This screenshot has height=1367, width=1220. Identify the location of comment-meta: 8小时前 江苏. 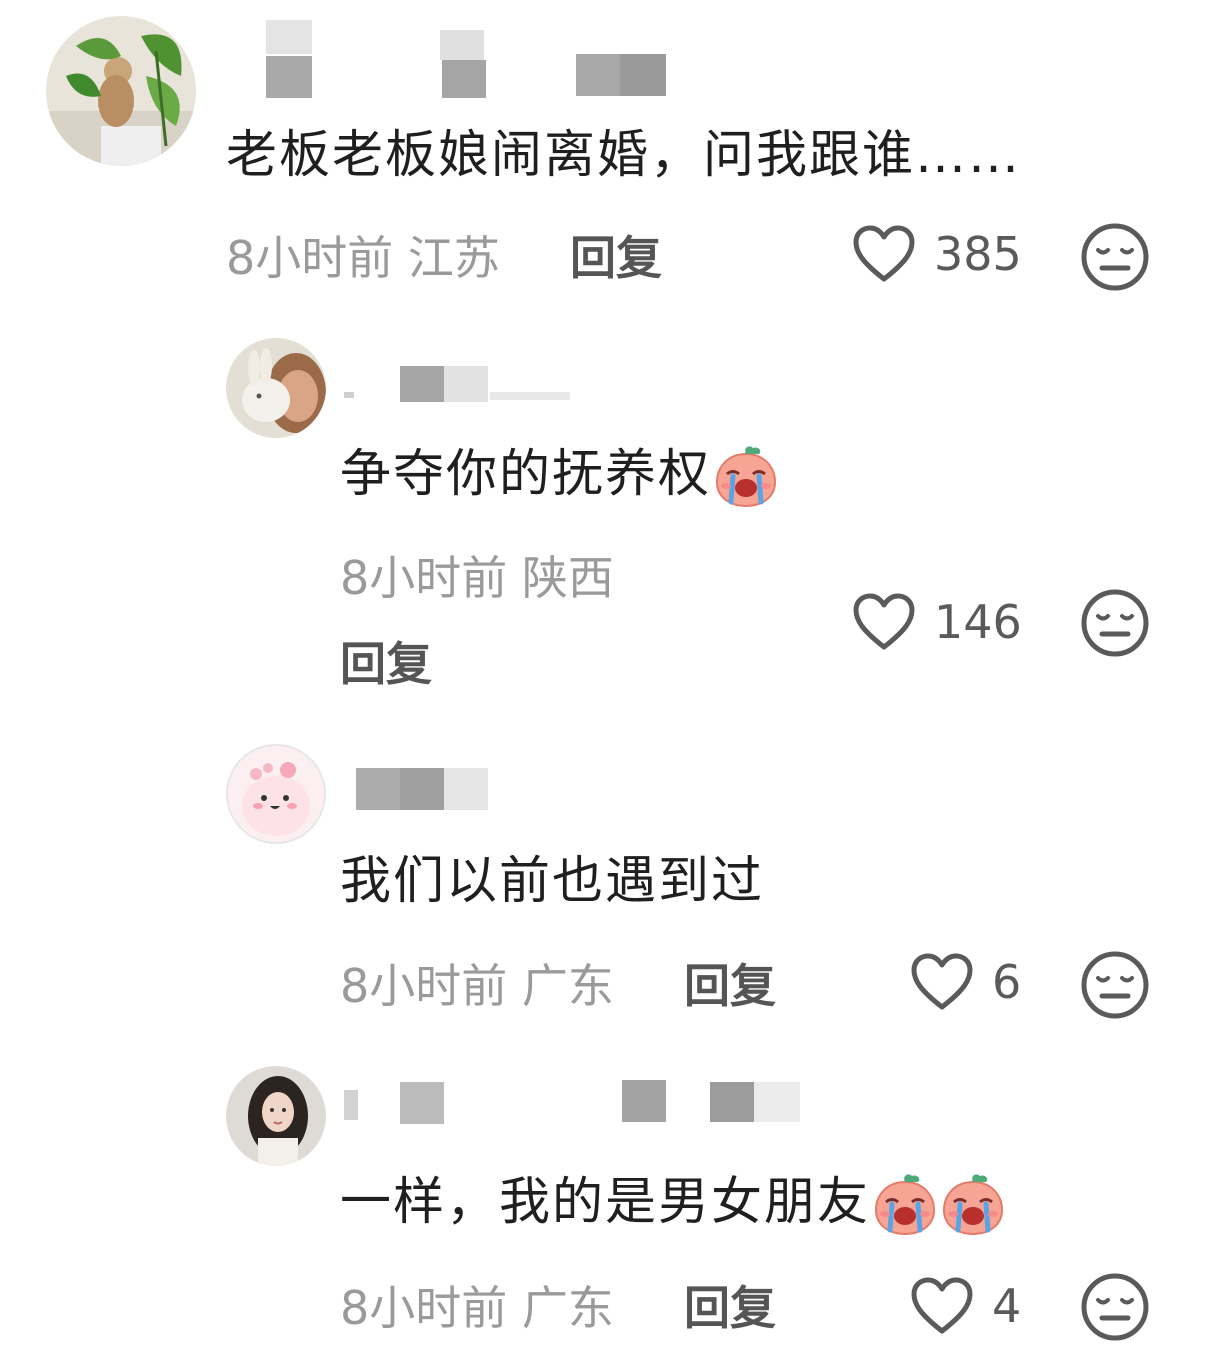
(363, 258).